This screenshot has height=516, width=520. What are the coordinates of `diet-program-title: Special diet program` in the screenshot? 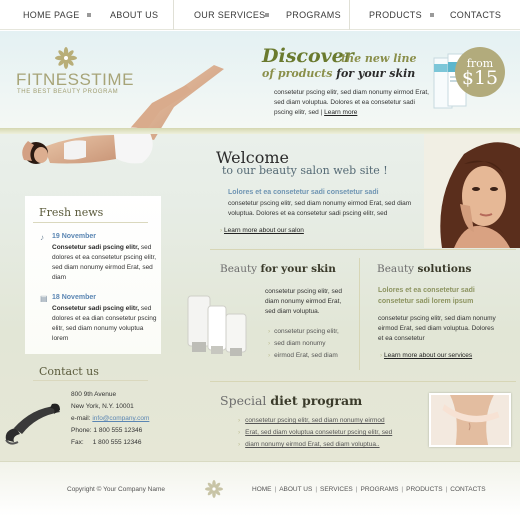 It's located at (291, 400).